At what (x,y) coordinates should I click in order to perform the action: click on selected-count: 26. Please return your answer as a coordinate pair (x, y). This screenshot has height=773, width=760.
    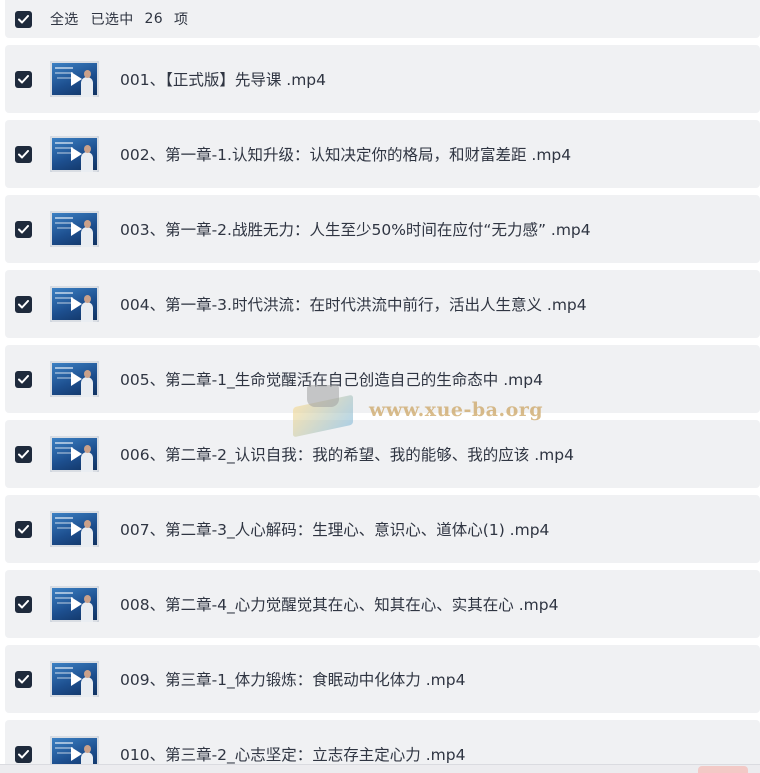
    Looking at the image, I should click on (153, 19).